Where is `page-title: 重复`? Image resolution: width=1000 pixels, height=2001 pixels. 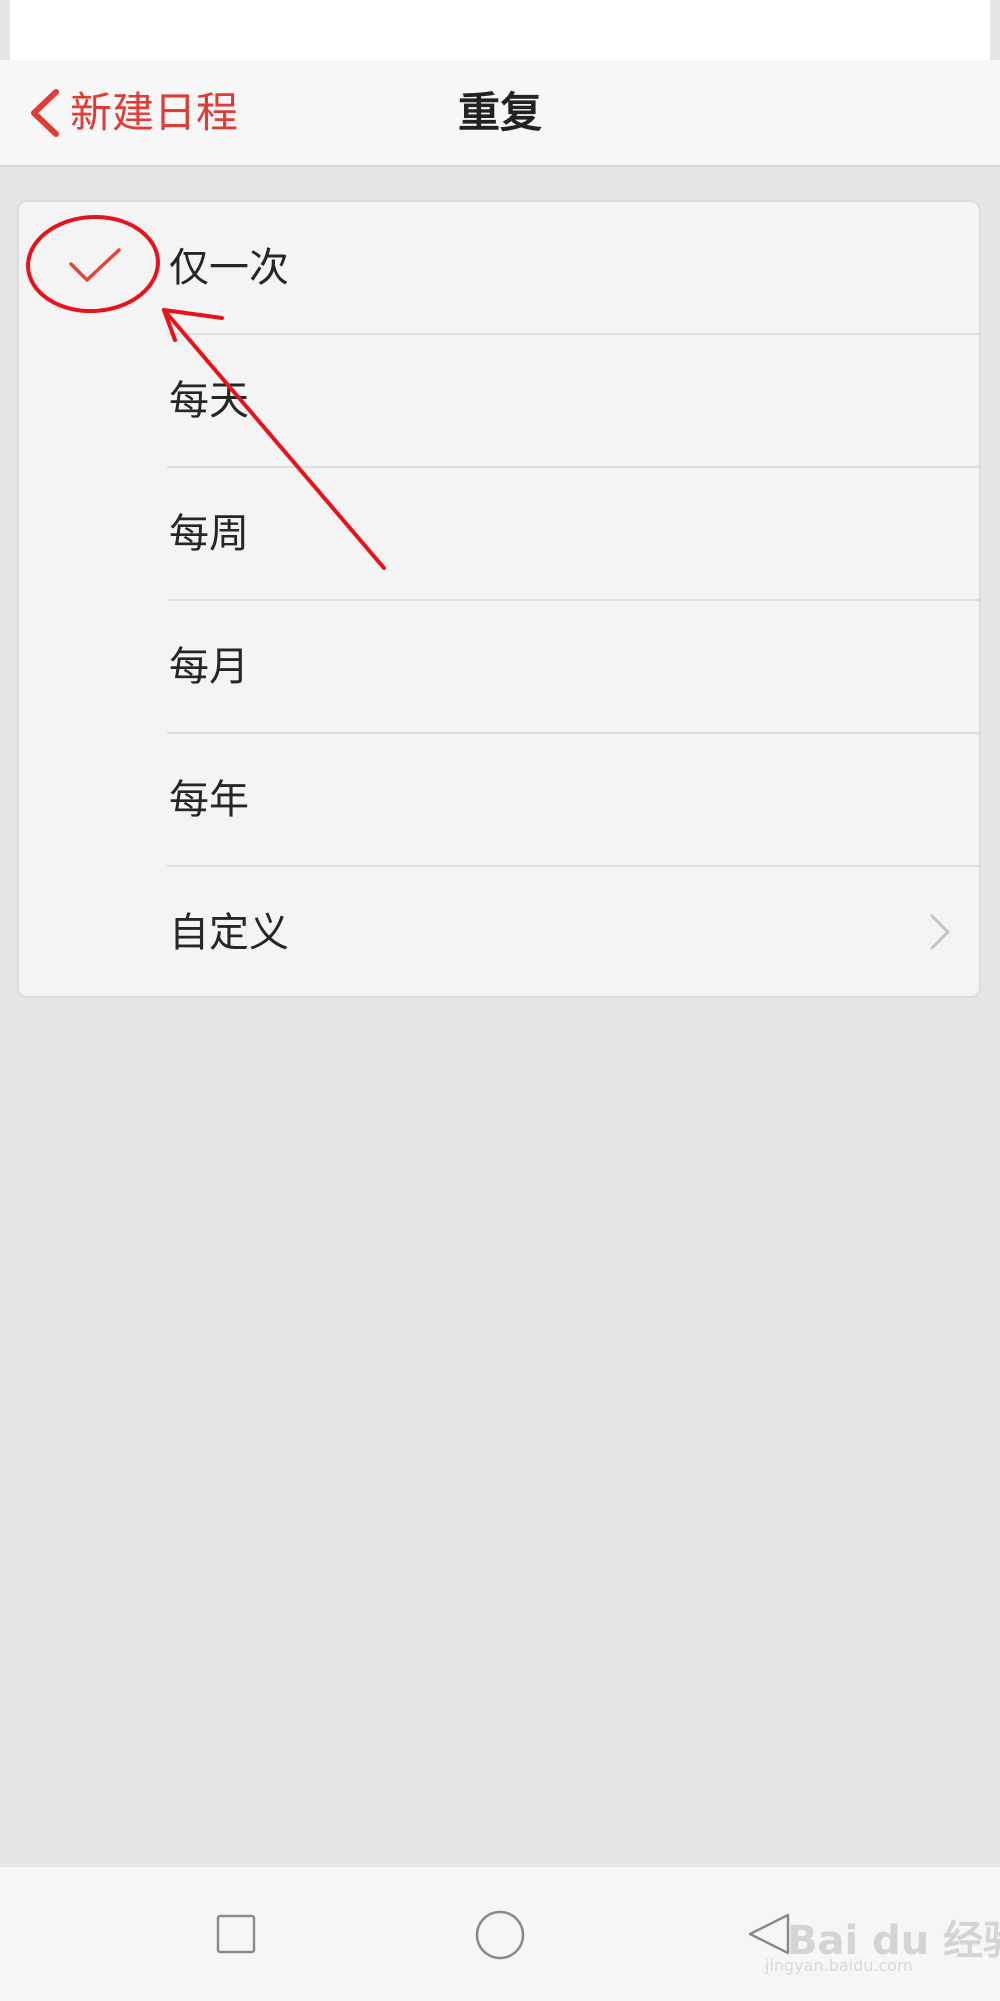 page-title: 重复 is located at coordinates (499, 112).